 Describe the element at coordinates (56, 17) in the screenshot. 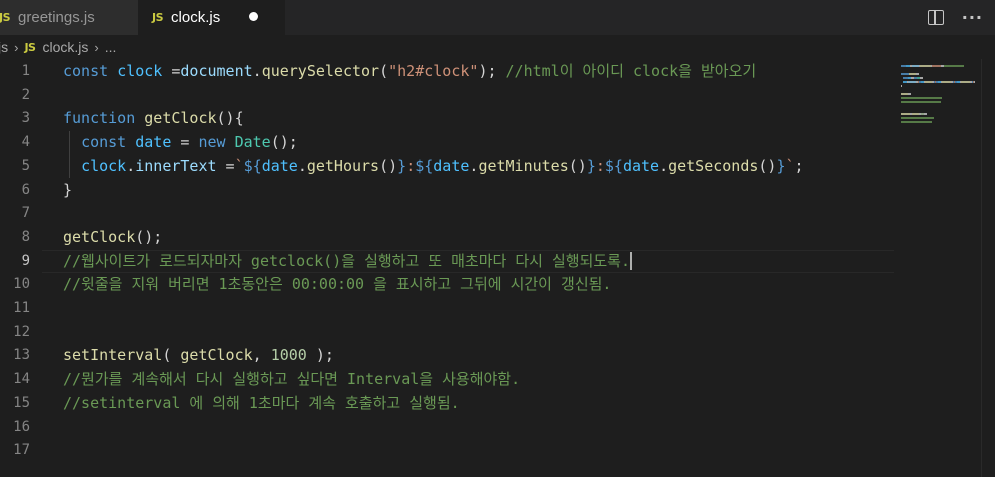

I see `tab-label: greetings.js` at that location.